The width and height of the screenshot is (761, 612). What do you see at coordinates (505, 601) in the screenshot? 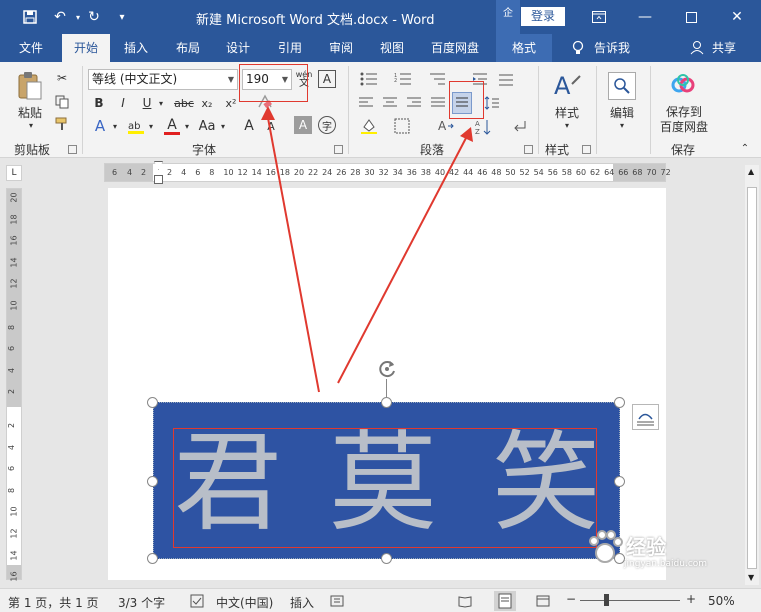
I see `print-layout-icon` at bounding box center [505, 601].